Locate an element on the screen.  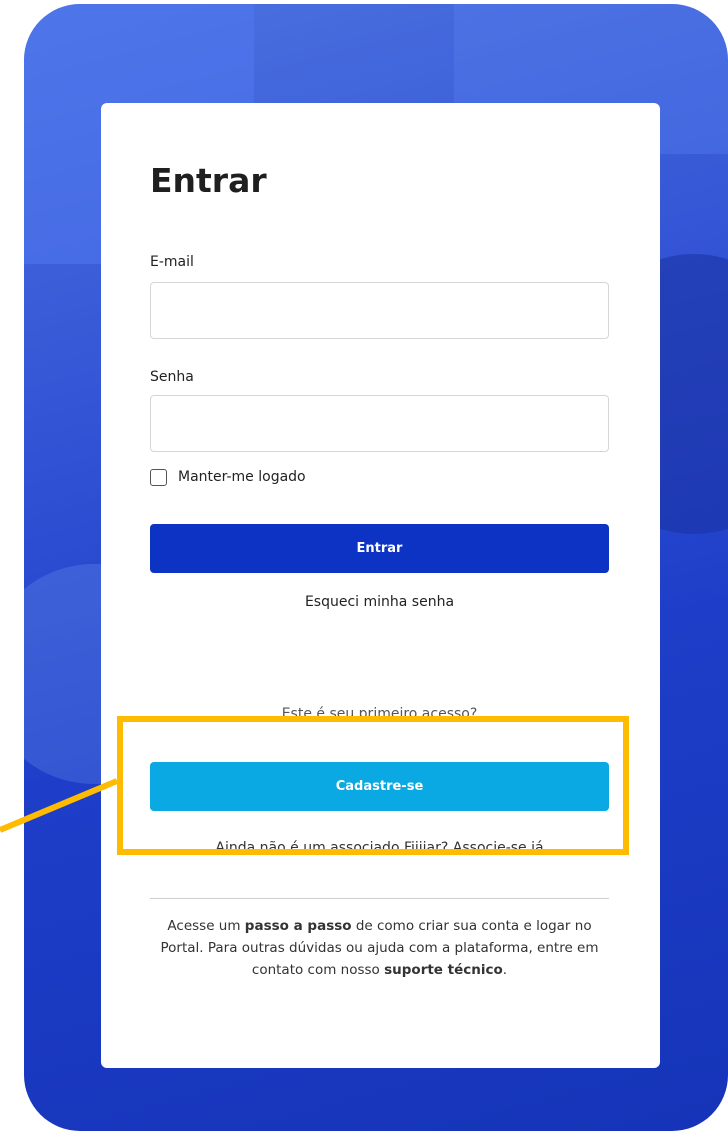
password-label: Senha is located at coordinates (172, 377).